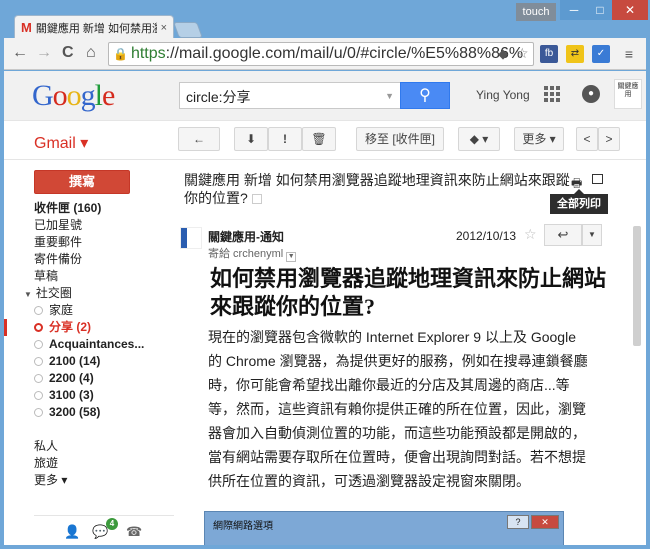  I want to click on sidebar-item-label: 寄件備份, so click(58, 259).